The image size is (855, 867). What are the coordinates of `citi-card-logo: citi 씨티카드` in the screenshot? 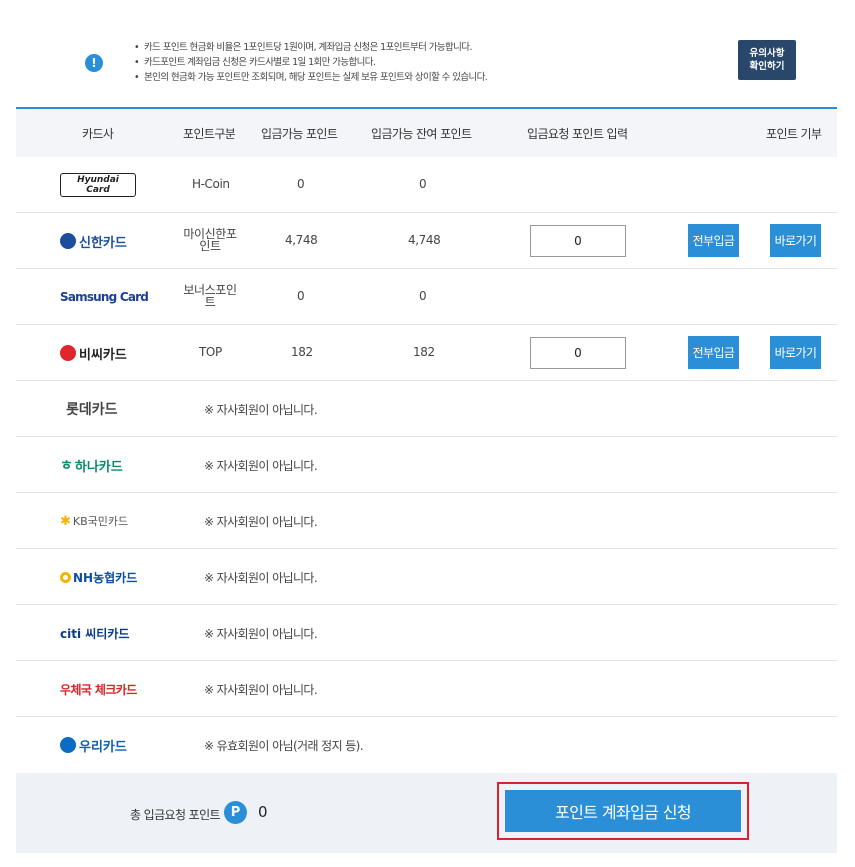 It's located at (95, 633).